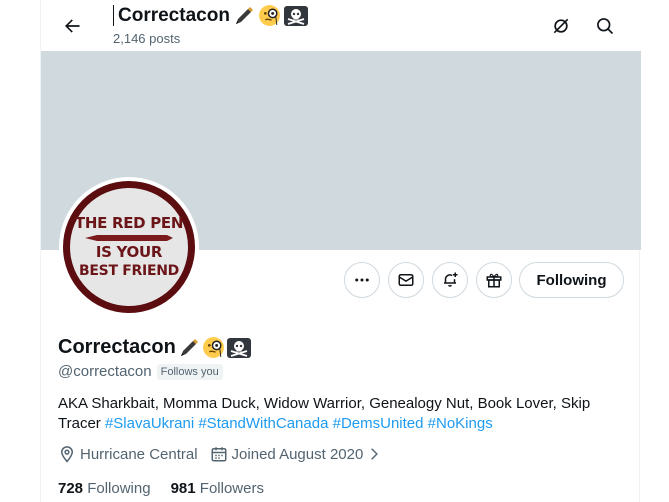 This screenshot has width=669, height=502. I want to click on joined-item: Joined August 2020, so click(296, 454).